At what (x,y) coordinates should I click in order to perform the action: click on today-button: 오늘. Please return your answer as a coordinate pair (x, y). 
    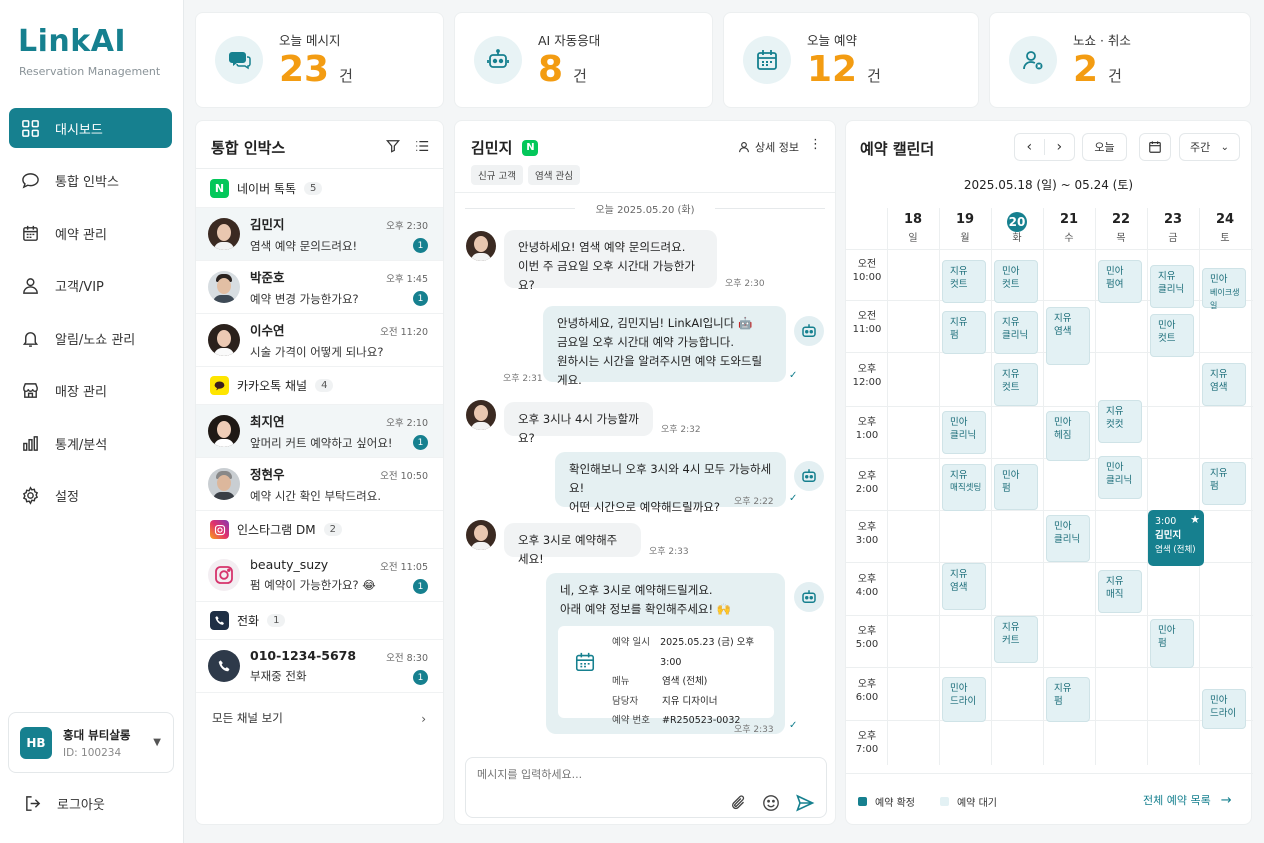
    Looking at the image, I should click on (1104, 147).